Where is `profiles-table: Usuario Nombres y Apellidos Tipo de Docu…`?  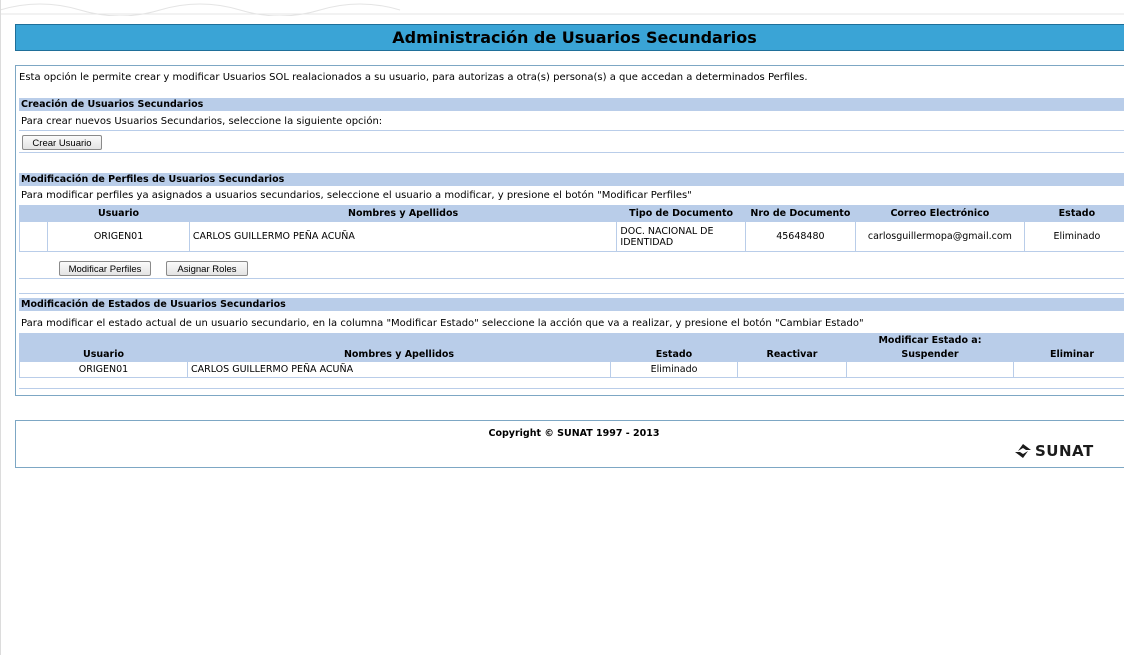 profiles-table: Usuario Nombres y Apellidos Tipo de Docu… is located at coordinates (571, 228).